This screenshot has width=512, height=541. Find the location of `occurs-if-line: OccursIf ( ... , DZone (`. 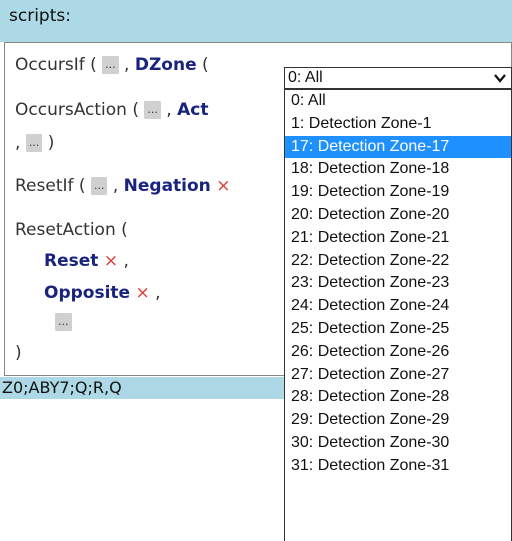

occurs-if-line: OccursIf ( ... , DZone ( is located at coordinates (112, 65).